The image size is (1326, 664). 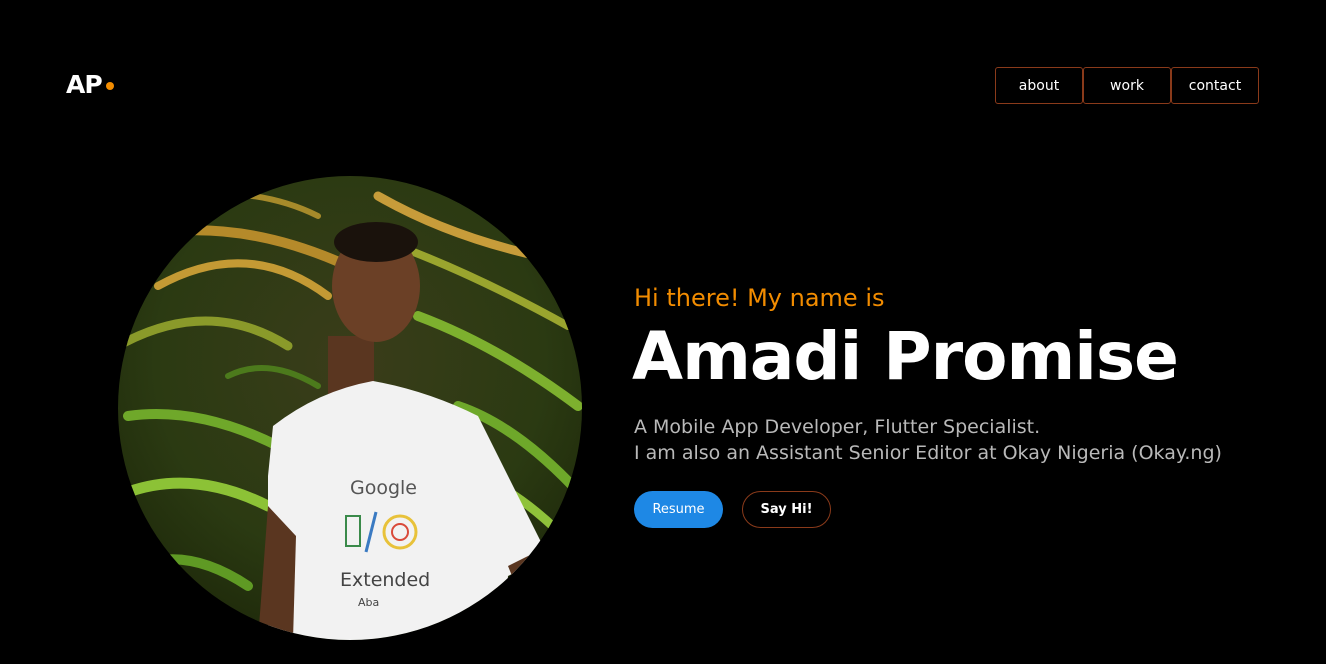 I want to click on logo-text: AP, so click(x=84, y=84).